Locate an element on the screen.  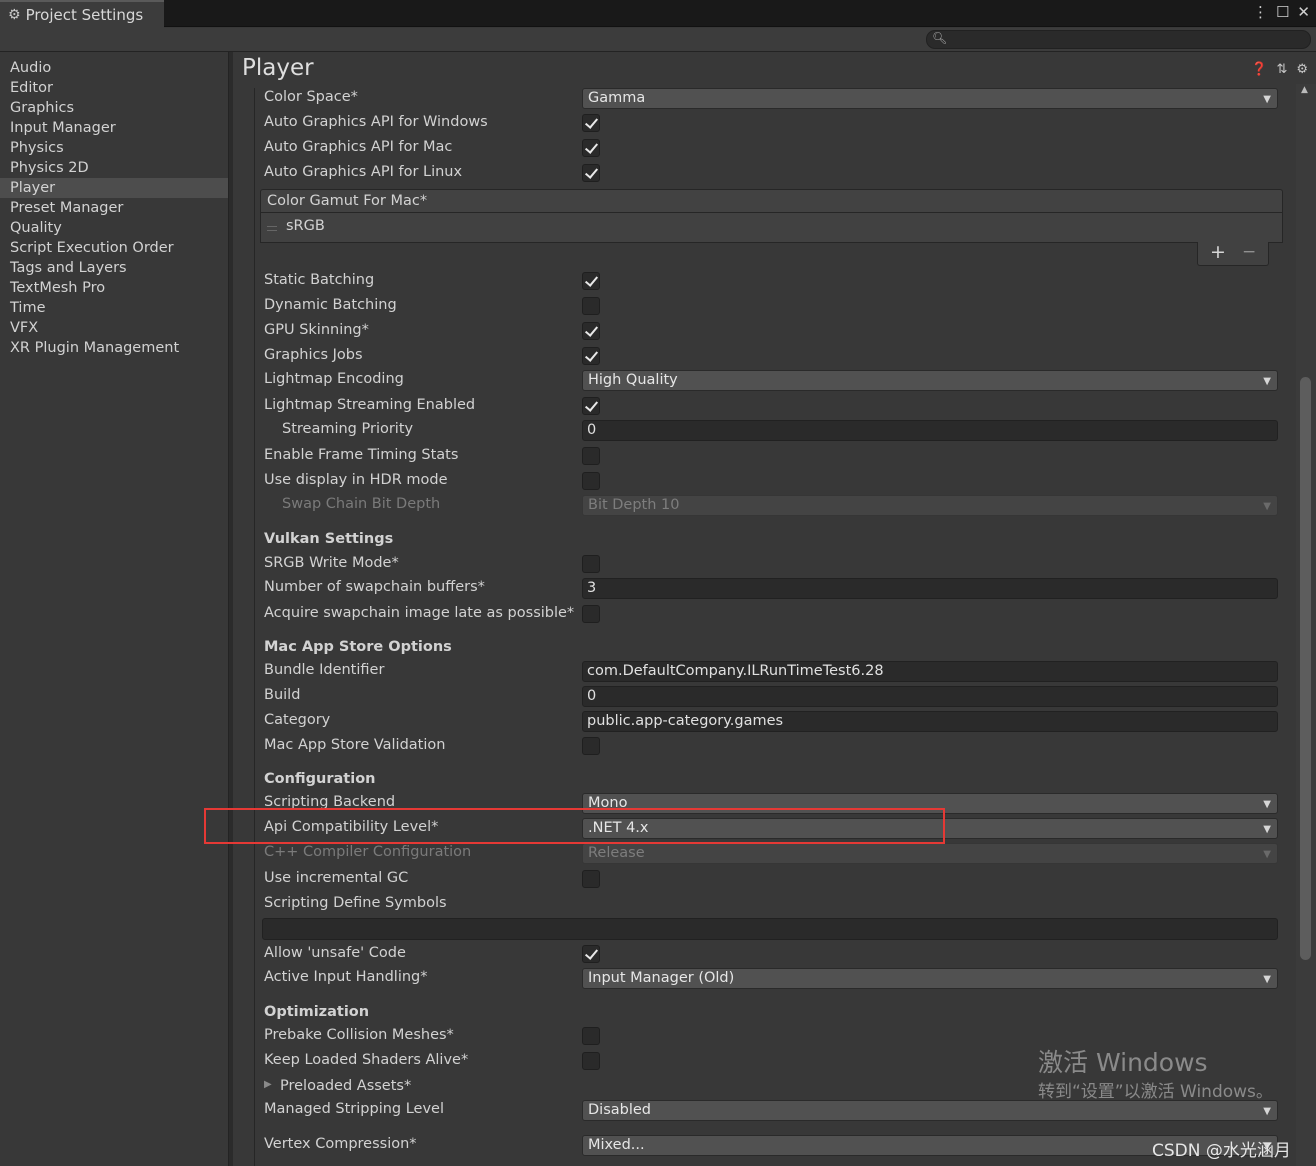
swapchain-buffers-label: Number of swapchain buffers* is located at coordinates (374, 587).